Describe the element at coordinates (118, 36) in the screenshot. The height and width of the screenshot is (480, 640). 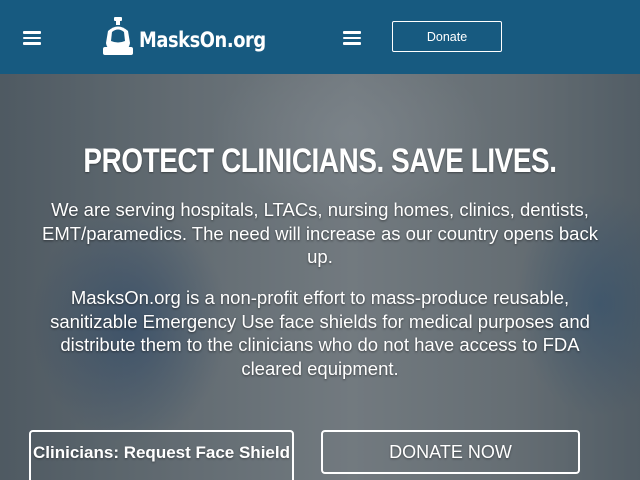
I see `mask-logo-icon` at that location.